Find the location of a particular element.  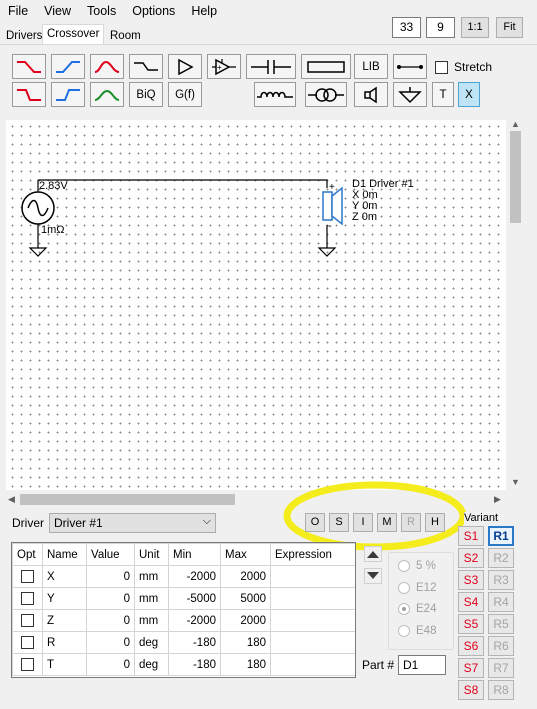

variant-r3-button: R3 is located at coordinates (501, 580).